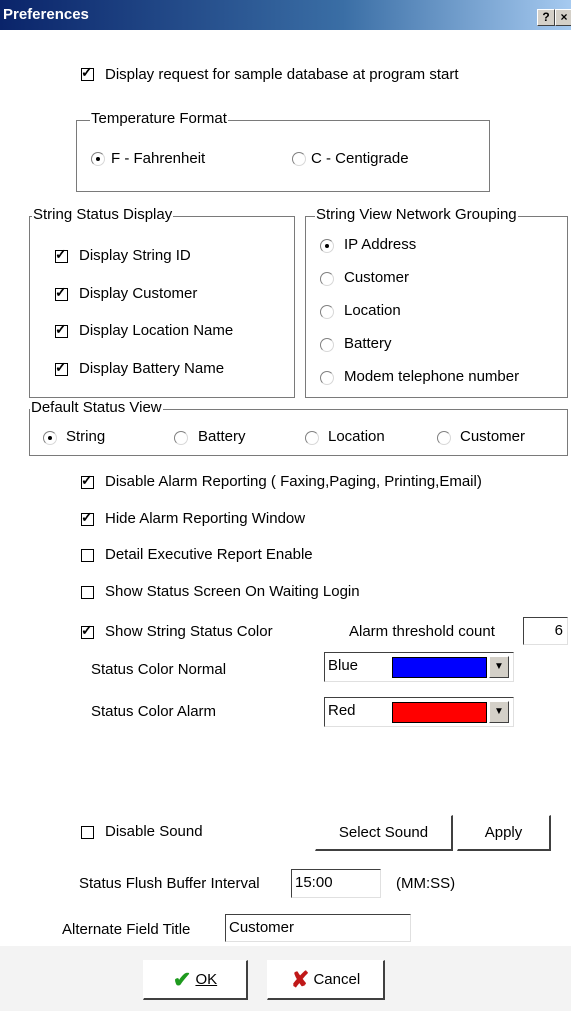 This screenshot has width=571, height=1011. What do you see at coordinates (126, 929) in the screenshot?
I see `alt-field-title-label: Alternate Field Title` at bounding box center [126, 929].